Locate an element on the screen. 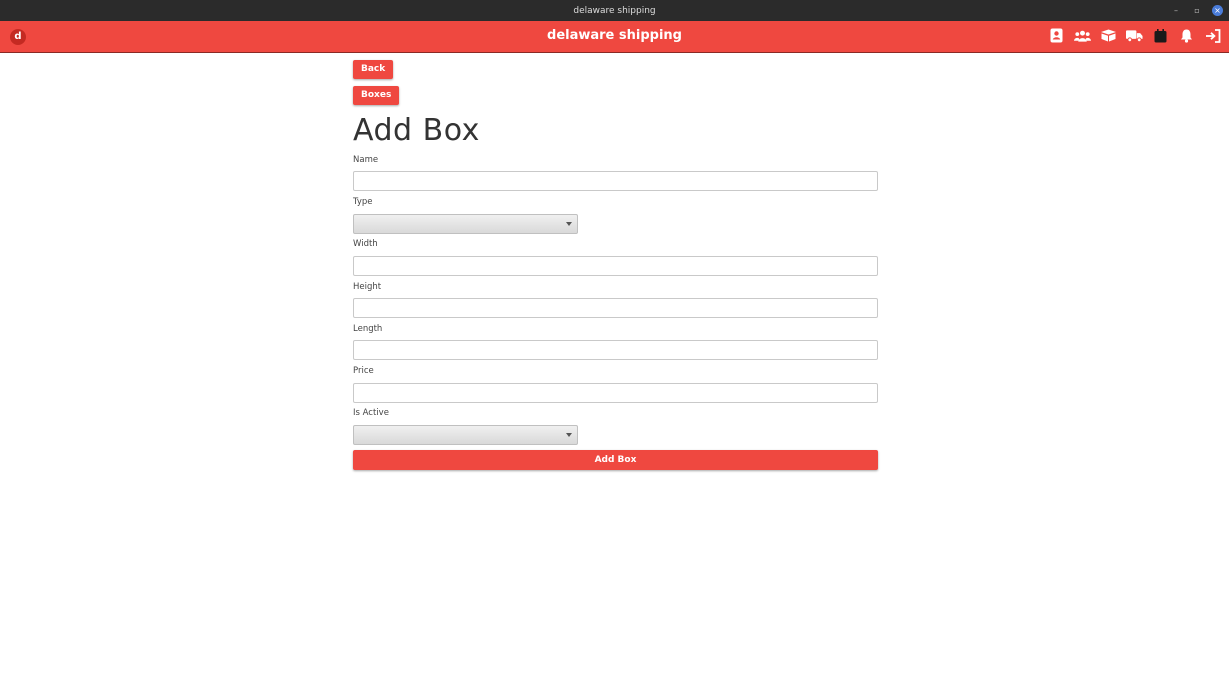  price-field is located at coordinates (615, 393).